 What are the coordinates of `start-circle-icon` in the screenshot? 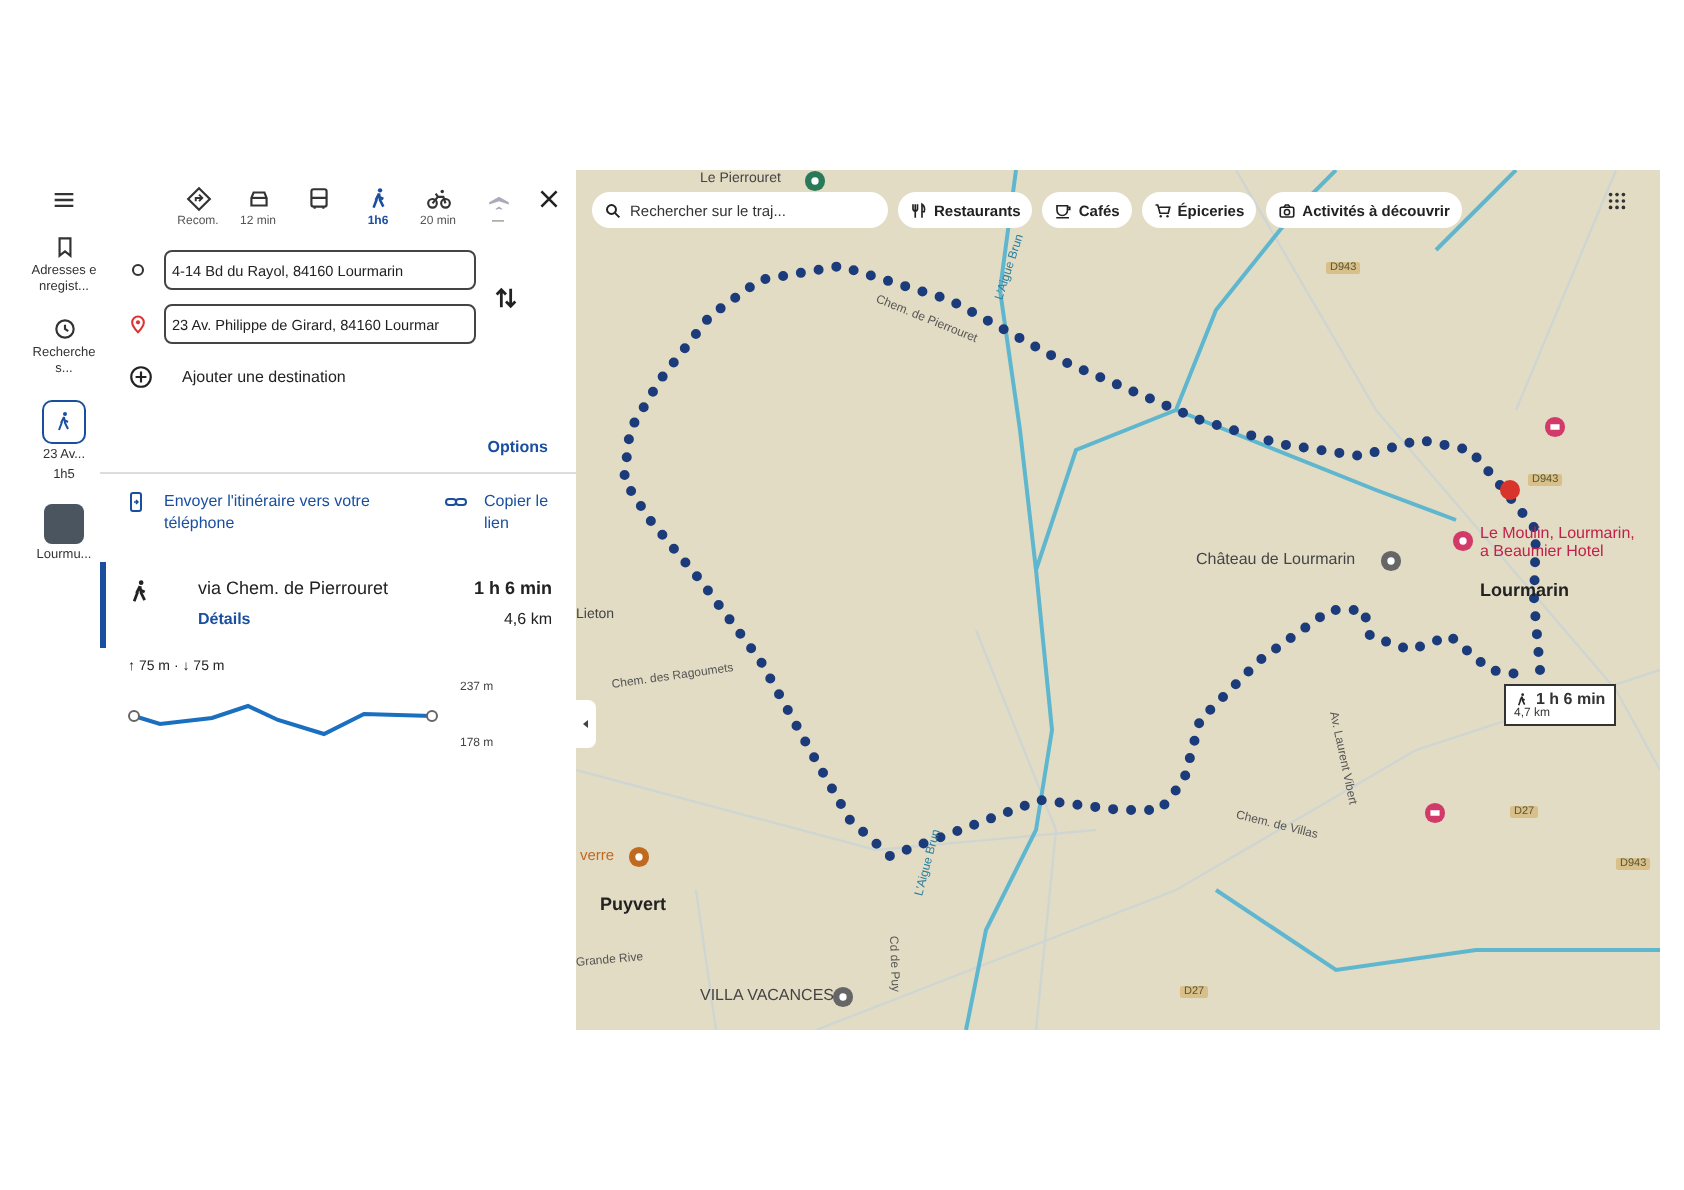 It's located at (138, 270).